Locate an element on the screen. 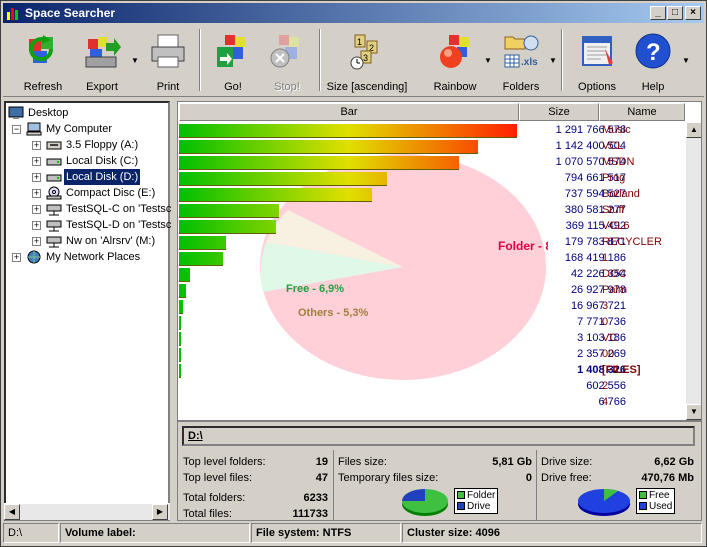  export-dropdown-icon: ▼ is located at coordinates (135, 60).